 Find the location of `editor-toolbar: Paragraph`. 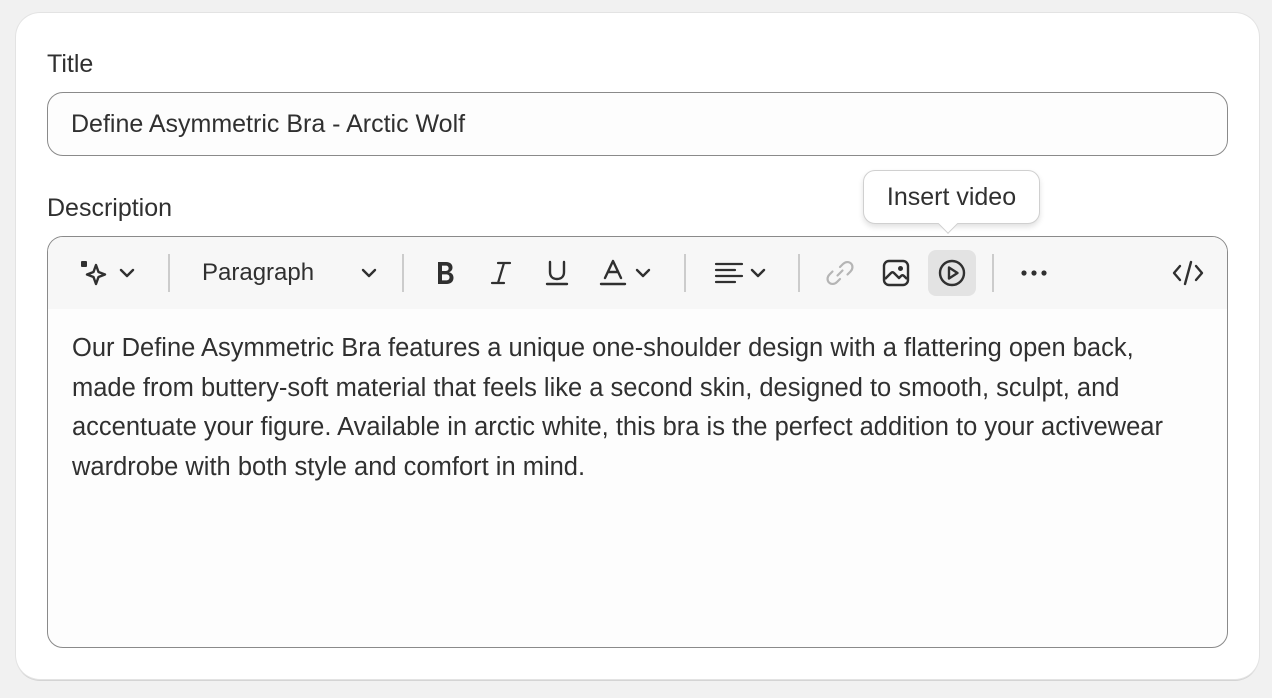

editor-toolbar: Paragraph is located at coordinates (637, 273).